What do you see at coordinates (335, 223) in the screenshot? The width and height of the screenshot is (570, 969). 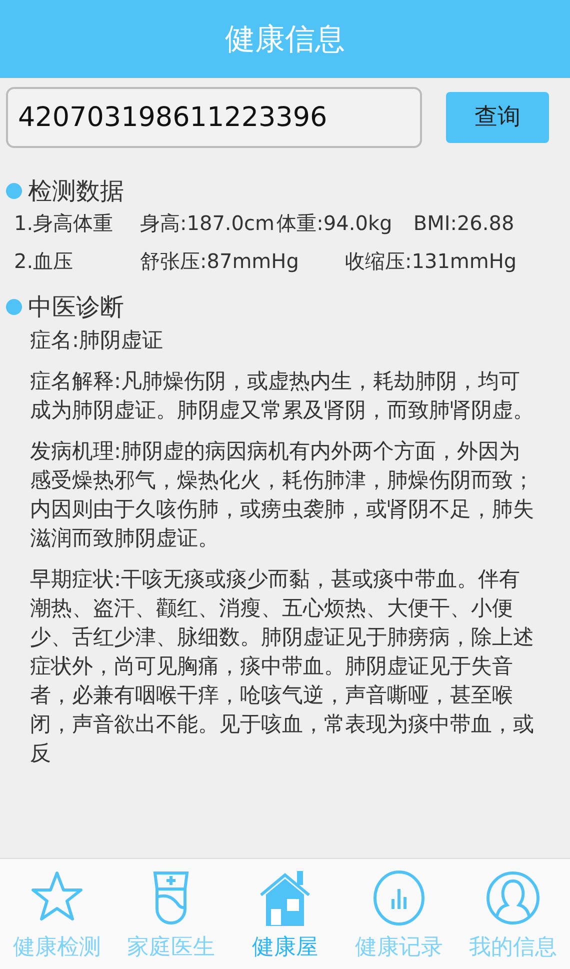 I see `metric-value: 体重:94.0kg` at bounding box center [335, 223].